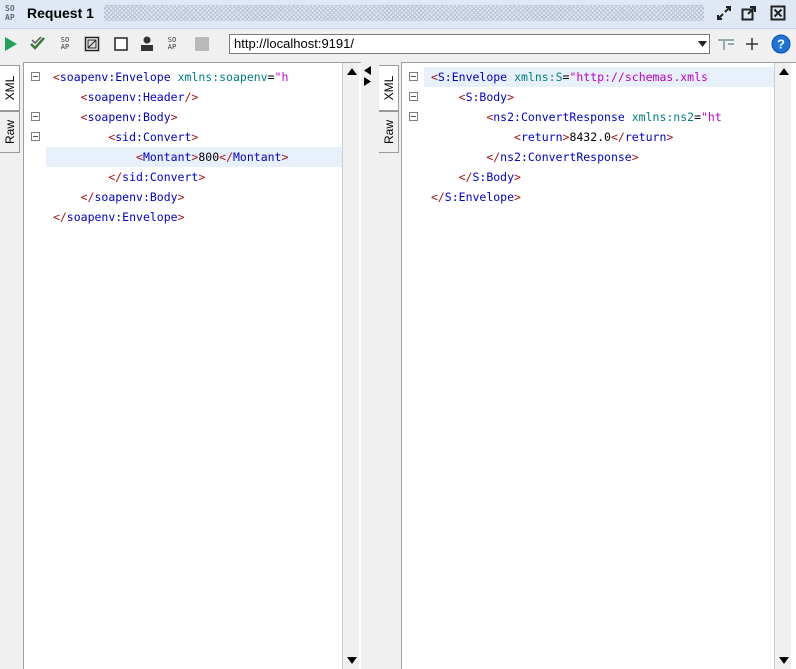 This screenshot has height=669, width=796. What do you see at coordinates (281, 77) in the screenshot?
I see `xml-token-val: "h` at bounding box center [281, 77].